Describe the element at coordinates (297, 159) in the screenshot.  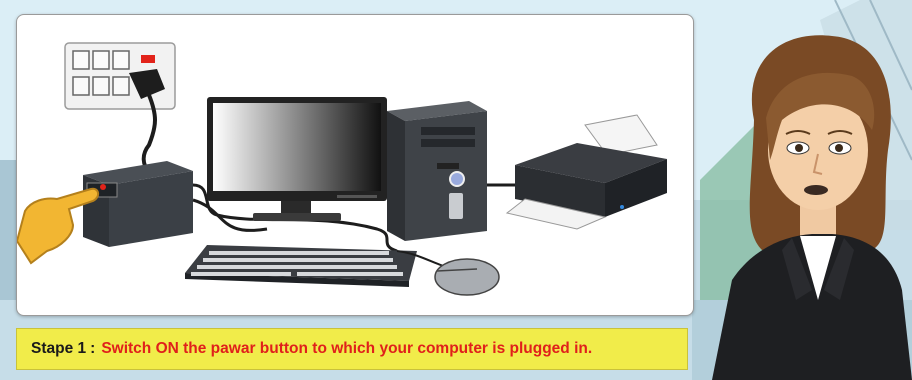
I see `monitor-icon` at that location.